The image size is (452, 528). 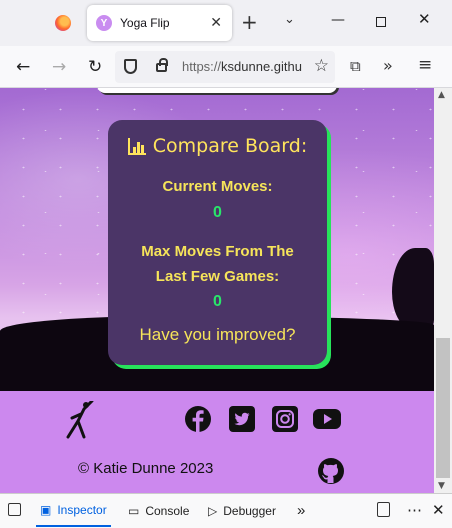 I want to click on more-tools-chevrons-icon: », so click(x=301, y=510).